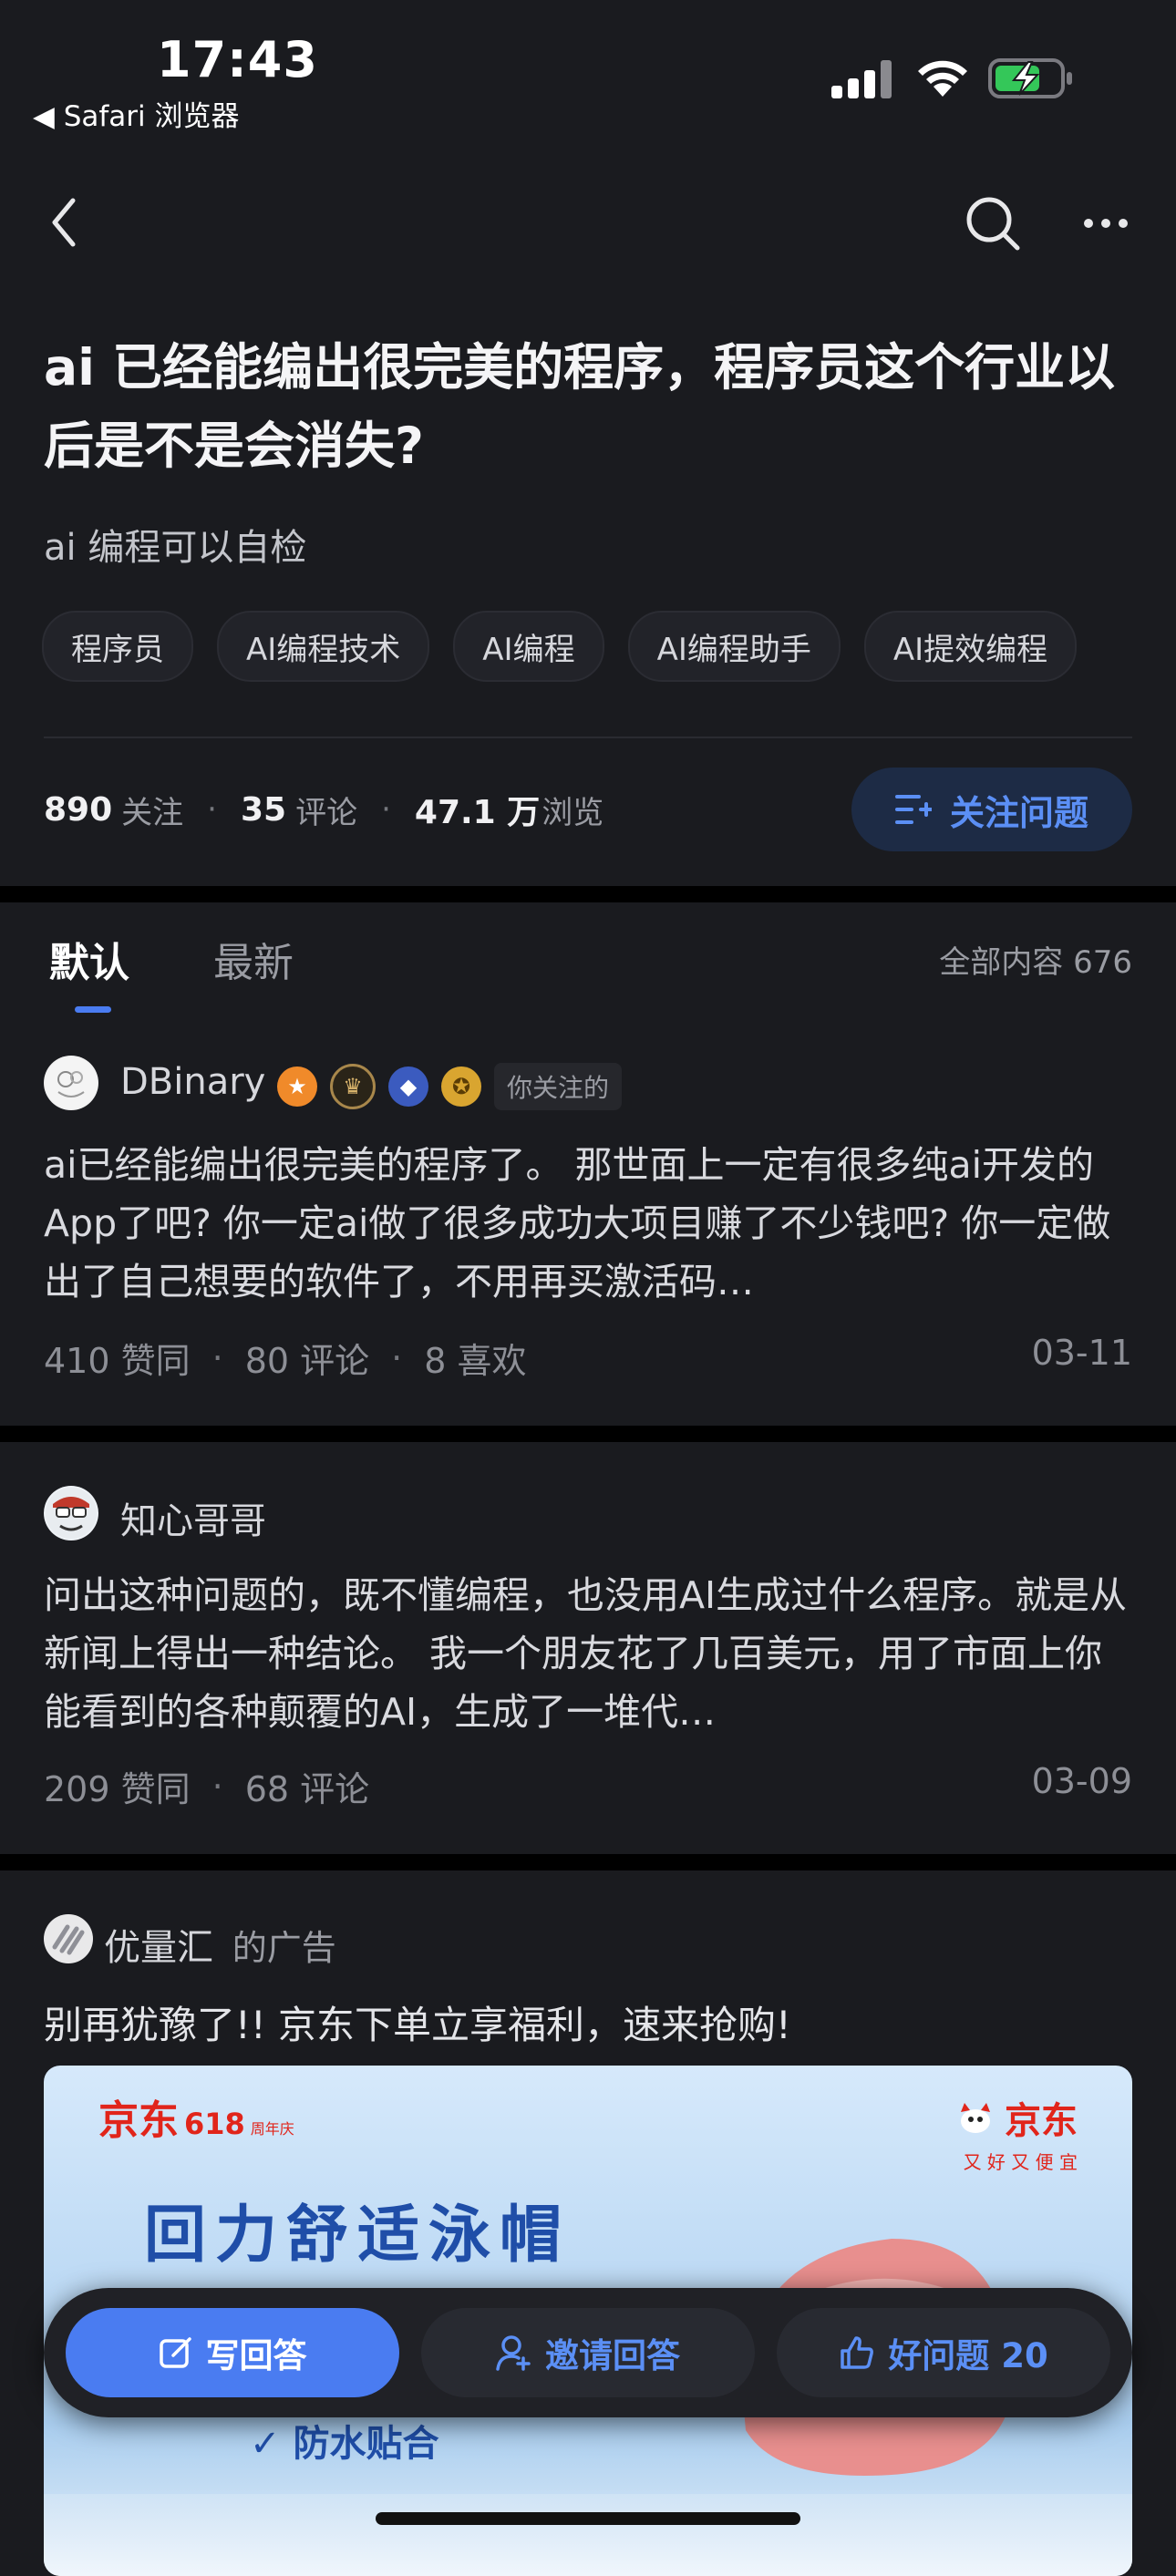 The image size is (1176, 2576). I want to click on more-icon, so click(1106, 223).